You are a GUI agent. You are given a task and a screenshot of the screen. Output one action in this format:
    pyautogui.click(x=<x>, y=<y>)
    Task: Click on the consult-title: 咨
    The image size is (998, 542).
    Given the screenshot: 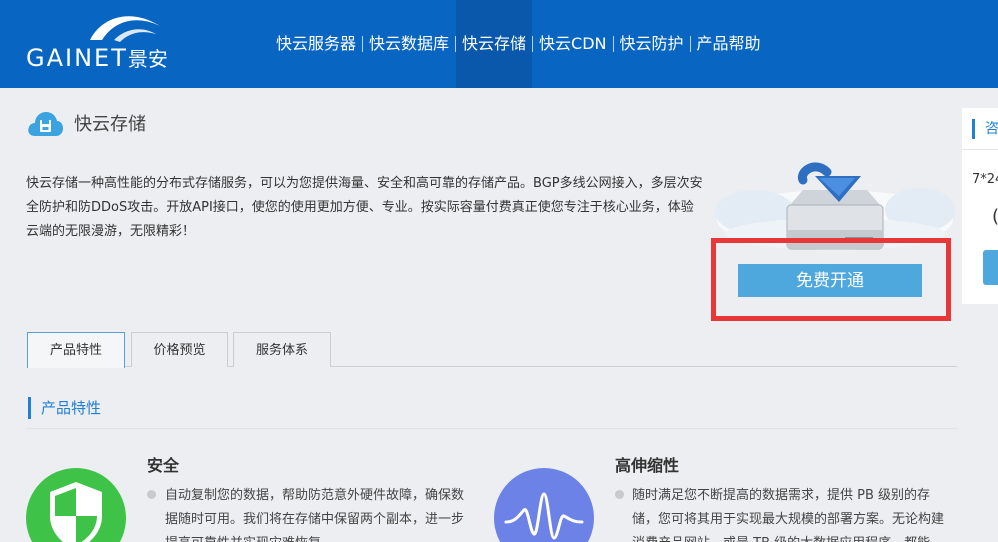 What is the action you would take?
    pyautogui.click(x=991, y=129)
    